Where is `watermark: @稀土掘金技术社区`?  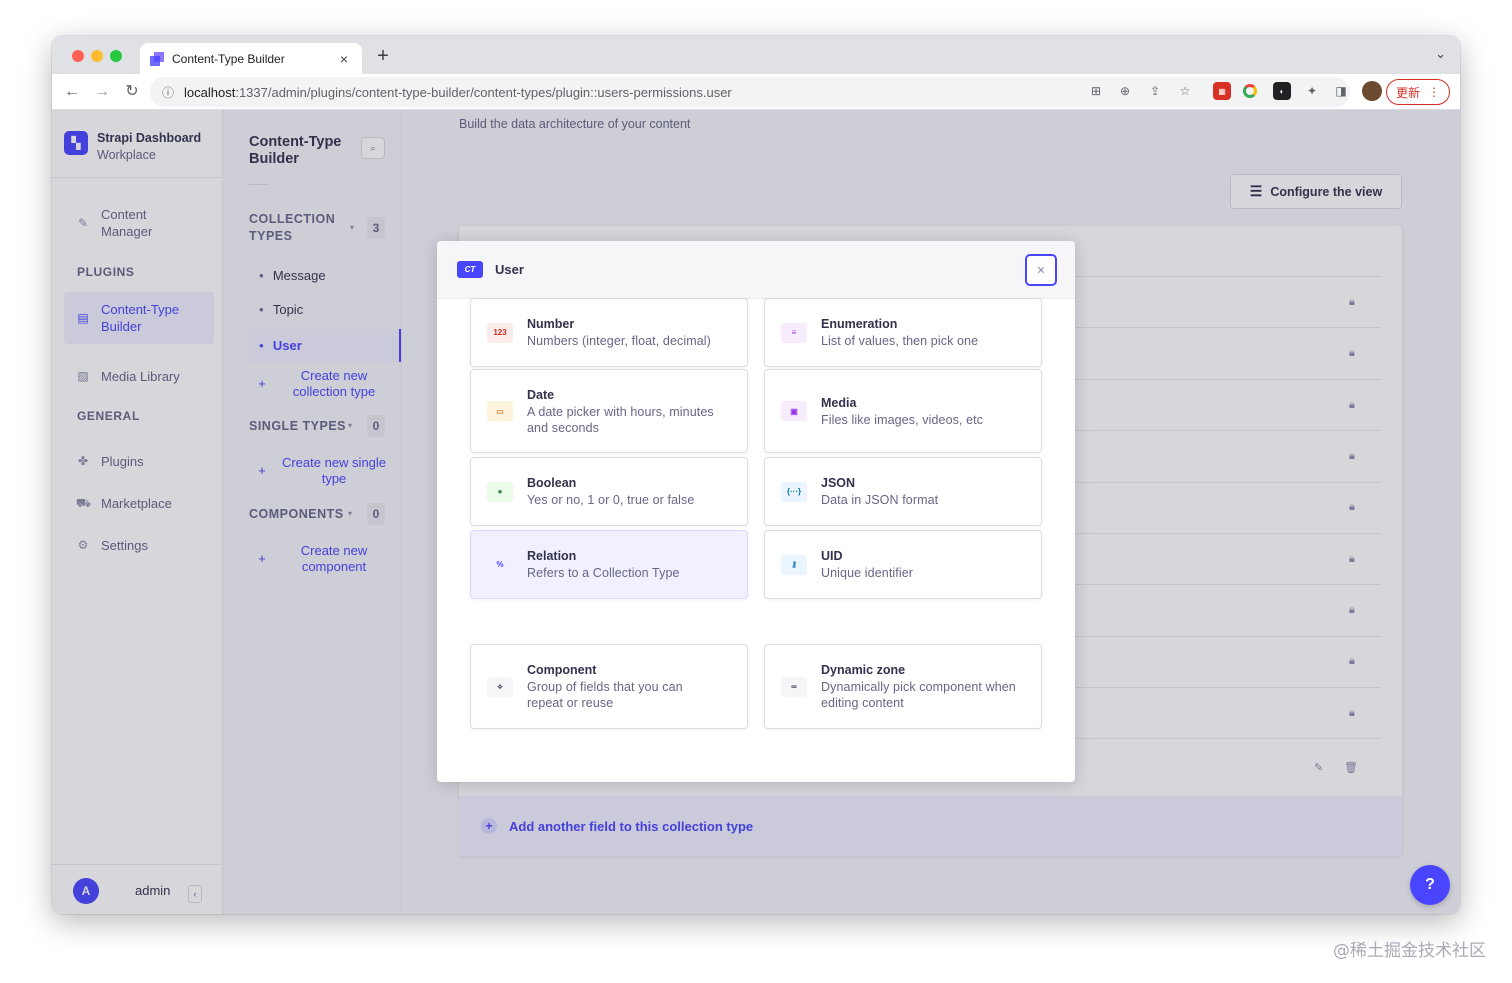
watermark: @稀土掘金技术社区 is located at coordinates (1409, 951).